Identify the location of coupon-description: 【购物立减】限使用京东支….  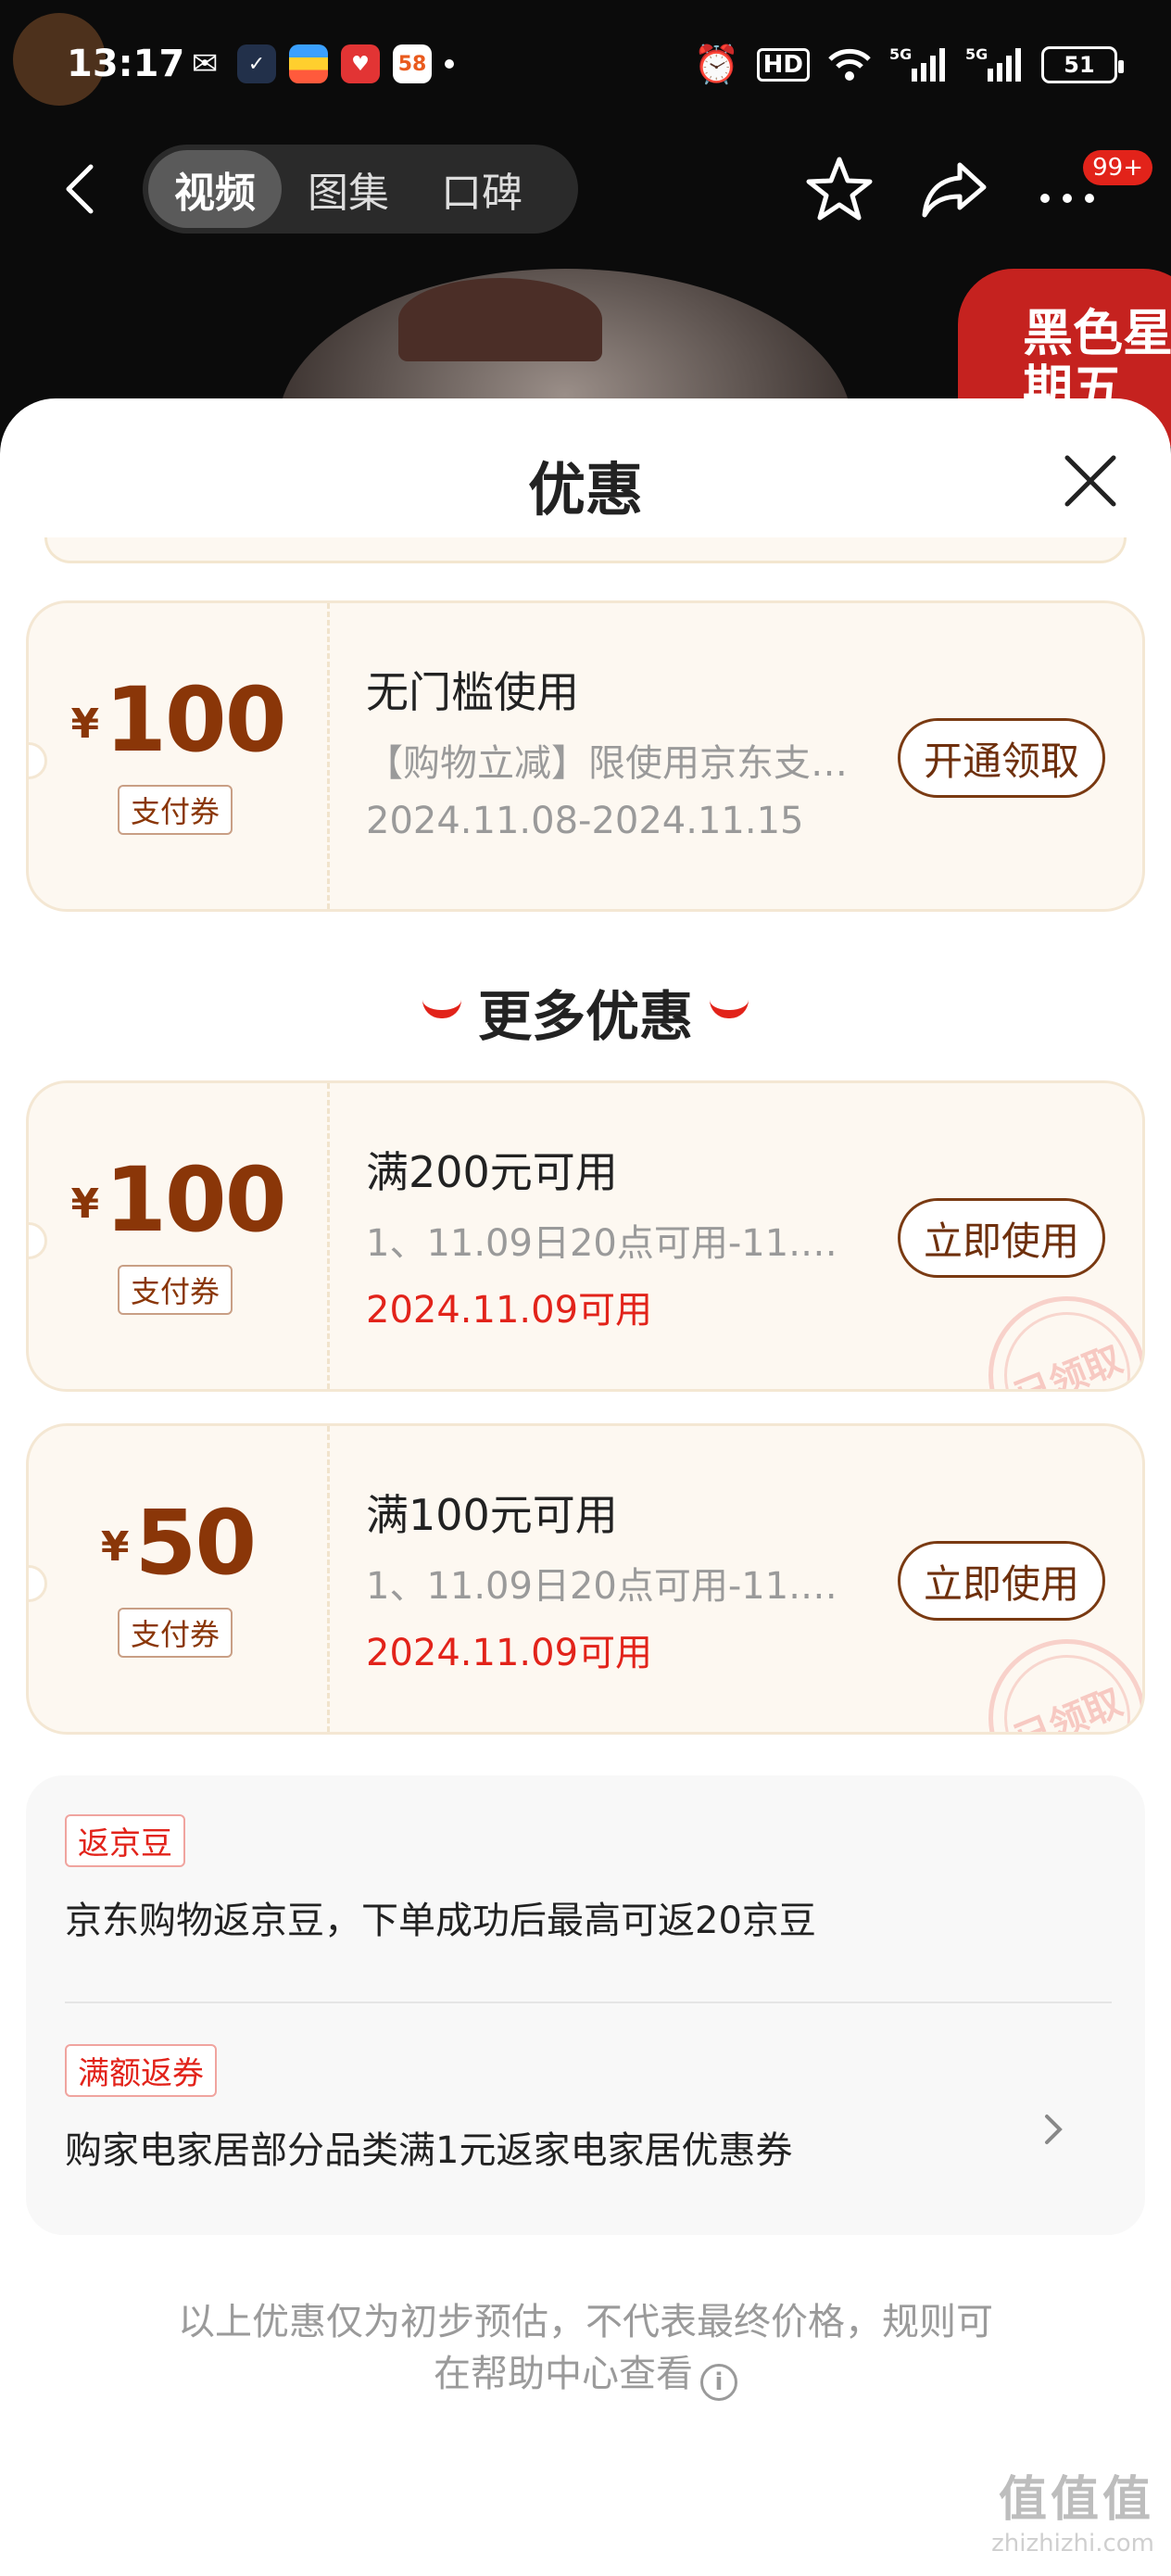
(607, 763).